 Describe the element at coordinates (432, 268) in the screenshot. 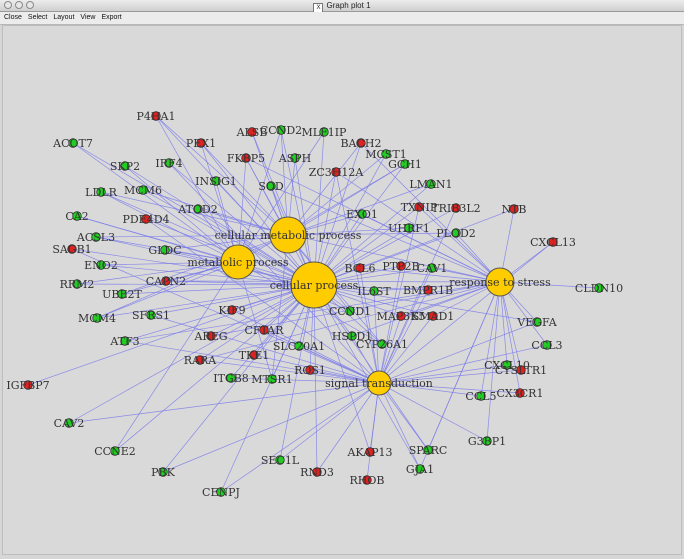

I see `gene-label-cav1: CAV1` at that location.